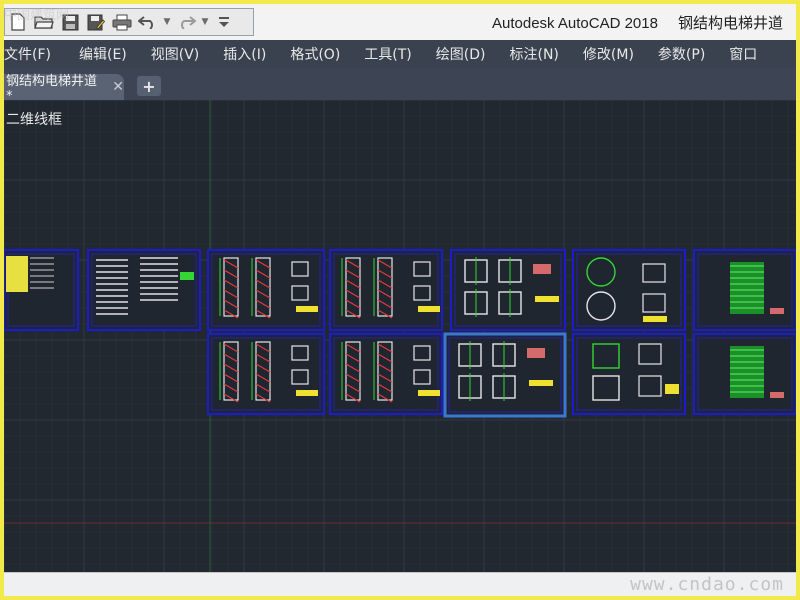  I want to click on menu-draw: 绘图(D), so click(461, 54).